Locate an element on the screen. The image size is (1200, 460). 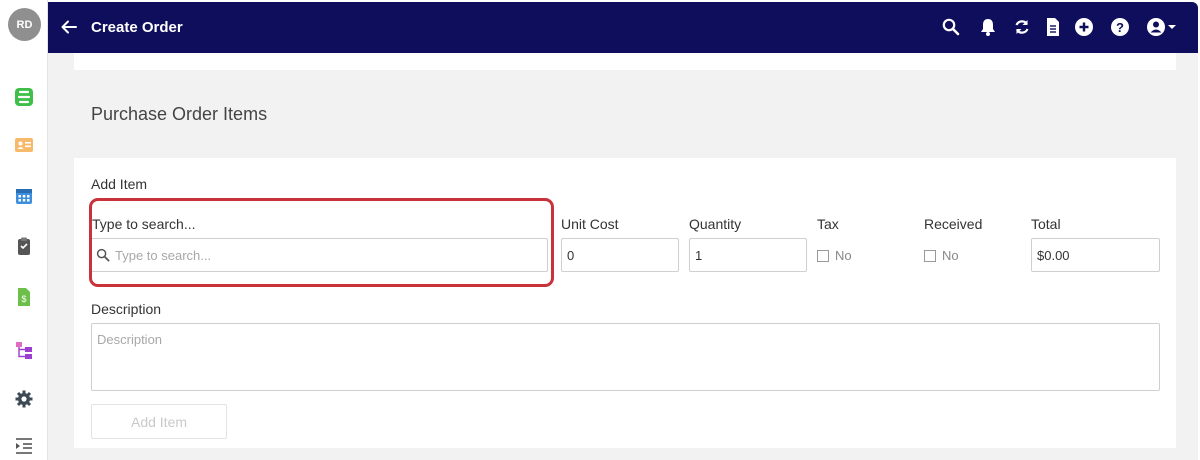
previous-card is located at coordinates (625, 61).